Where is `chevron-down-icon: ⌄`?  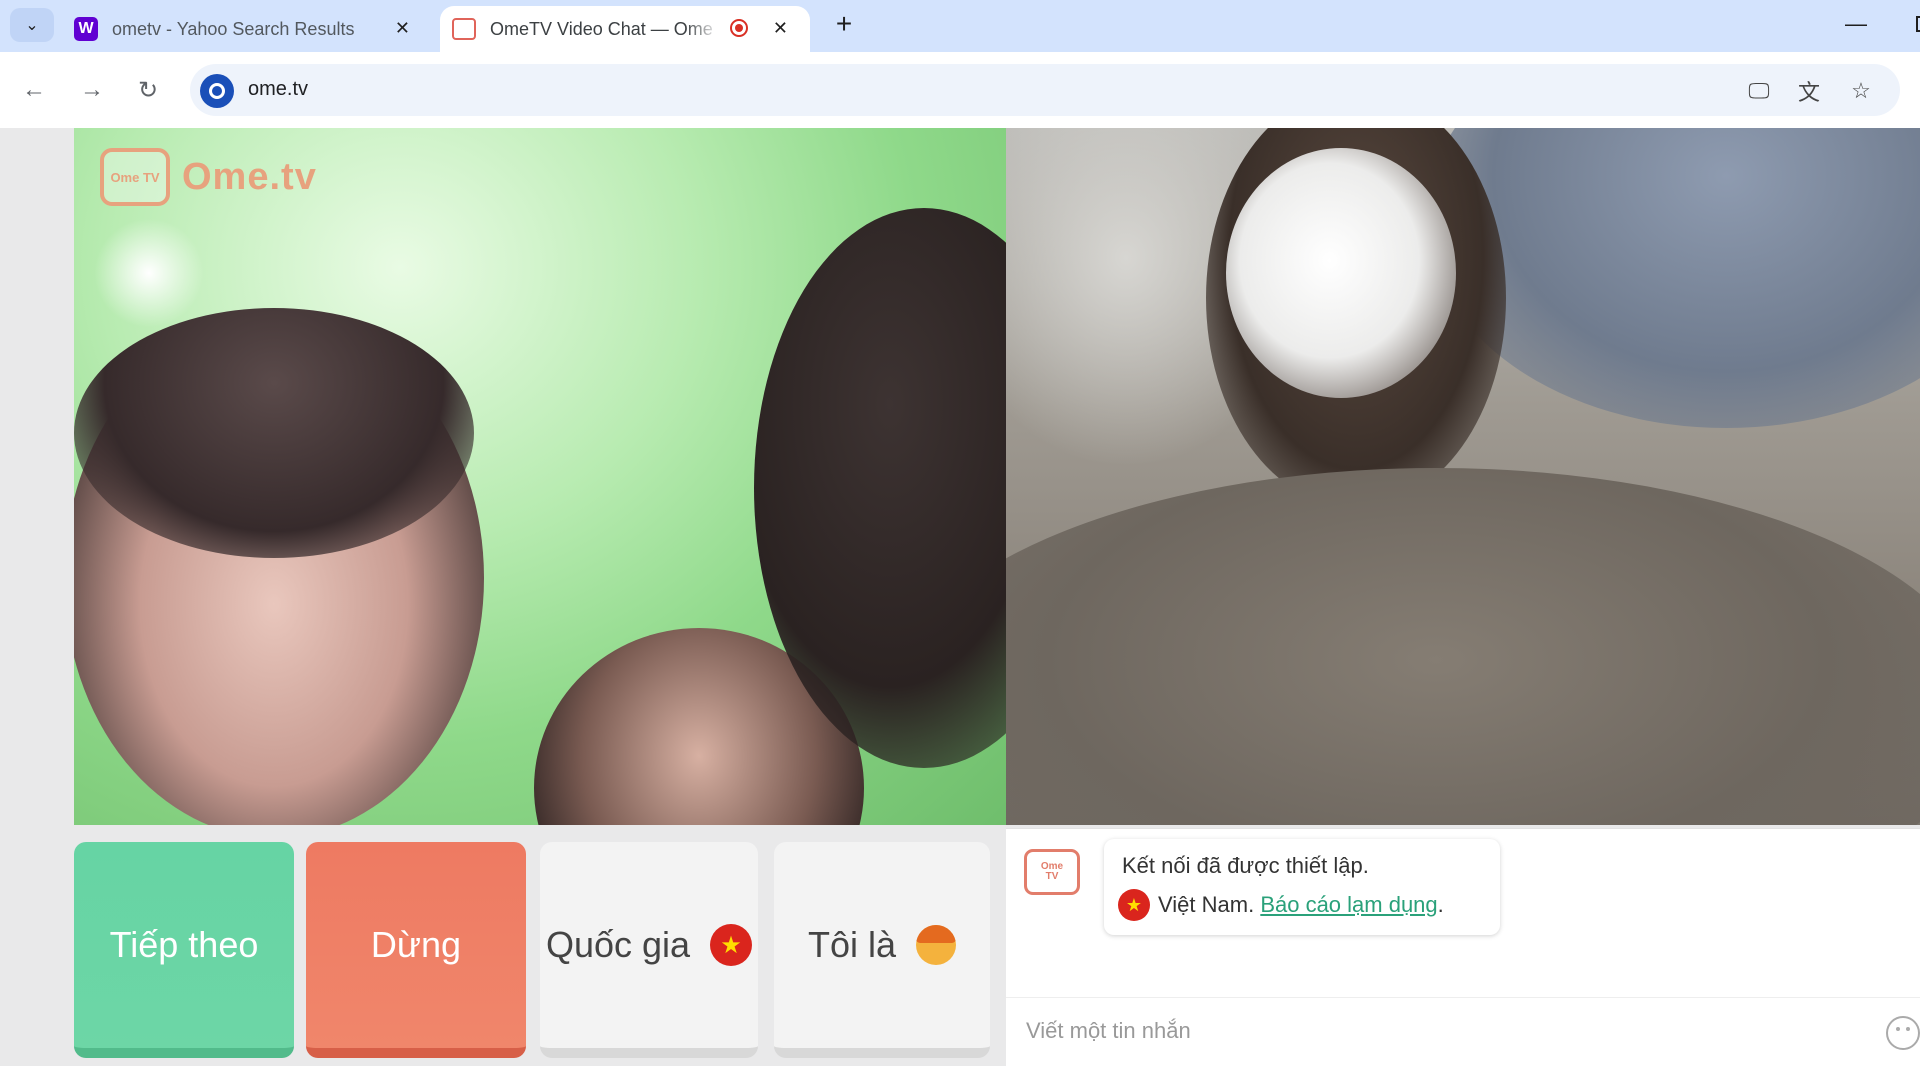
chevron-down-icon: ⌄ is located at coordinates (32, 25).